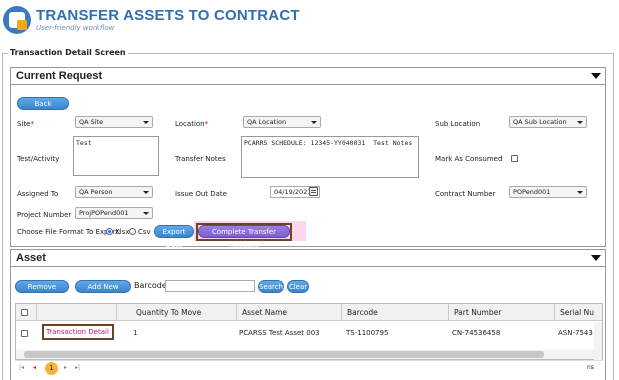 The height and width of the screenshot is (380, 619). Describe the element at coordinates (532, 192) in the screenshot. I see `contract-number-value: POPend001` at that location.